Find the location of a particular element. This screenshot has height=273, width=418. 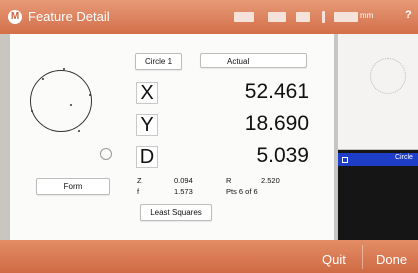

button-divider is located at coordinates (362, 257).